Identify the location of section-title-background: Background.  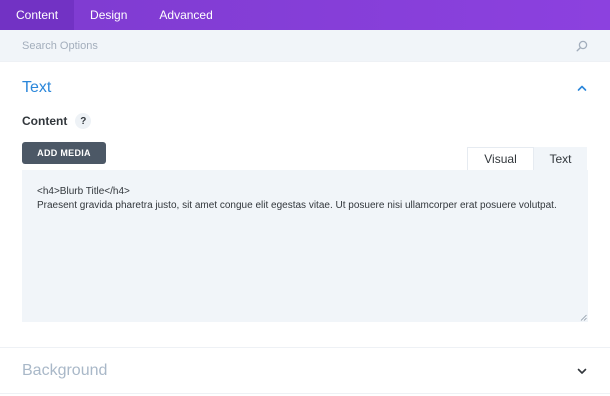
(65, 370).